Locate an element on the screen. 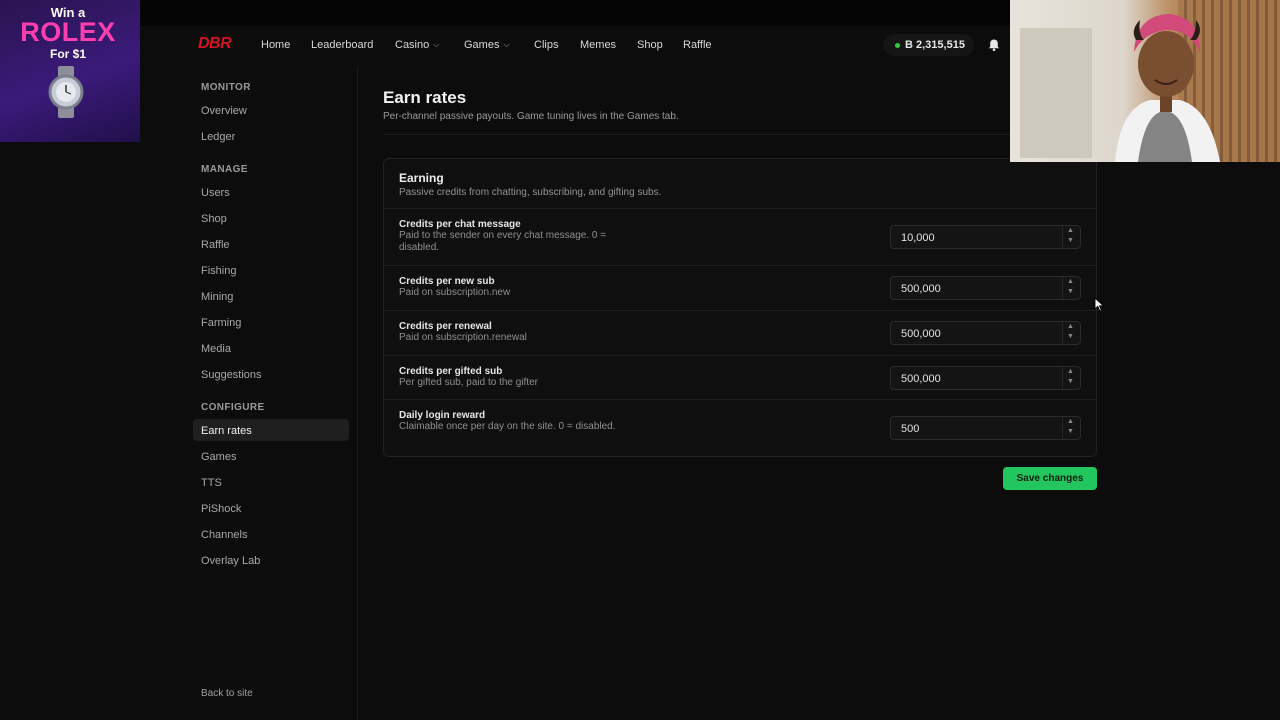 This screenshot has width=1280, height=720. sidebar-item-farming: Farming is located at coordinates (221, 323).